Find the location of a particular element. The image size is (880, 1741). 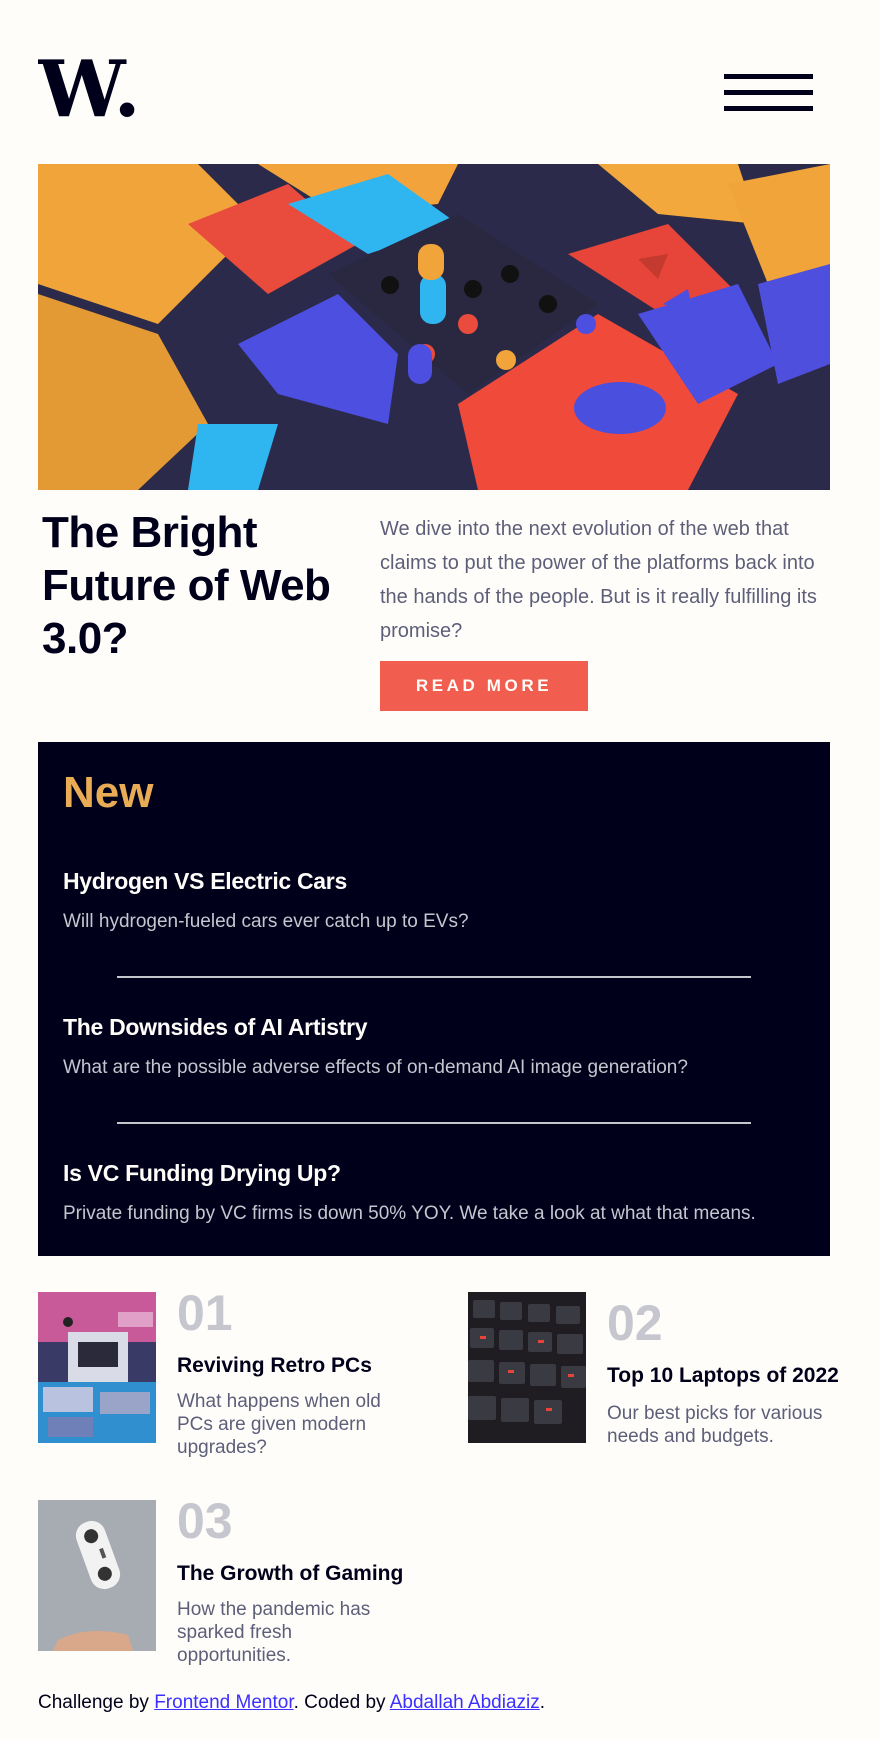

article-title: The Growth of Gaming is located at coordinates (290, 1574).